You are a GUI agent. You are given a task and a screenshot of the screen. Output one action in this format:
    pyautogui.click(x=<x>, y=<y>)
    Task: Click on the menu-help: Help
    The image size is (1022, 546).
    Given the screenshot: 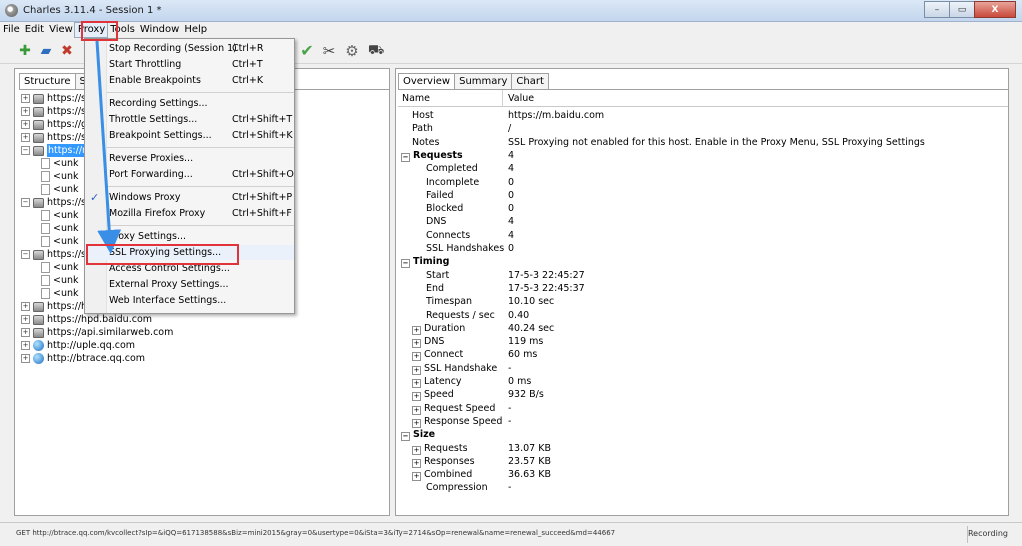 What is the action you would take?
    pyautogui.click(x=195, y=30)
    